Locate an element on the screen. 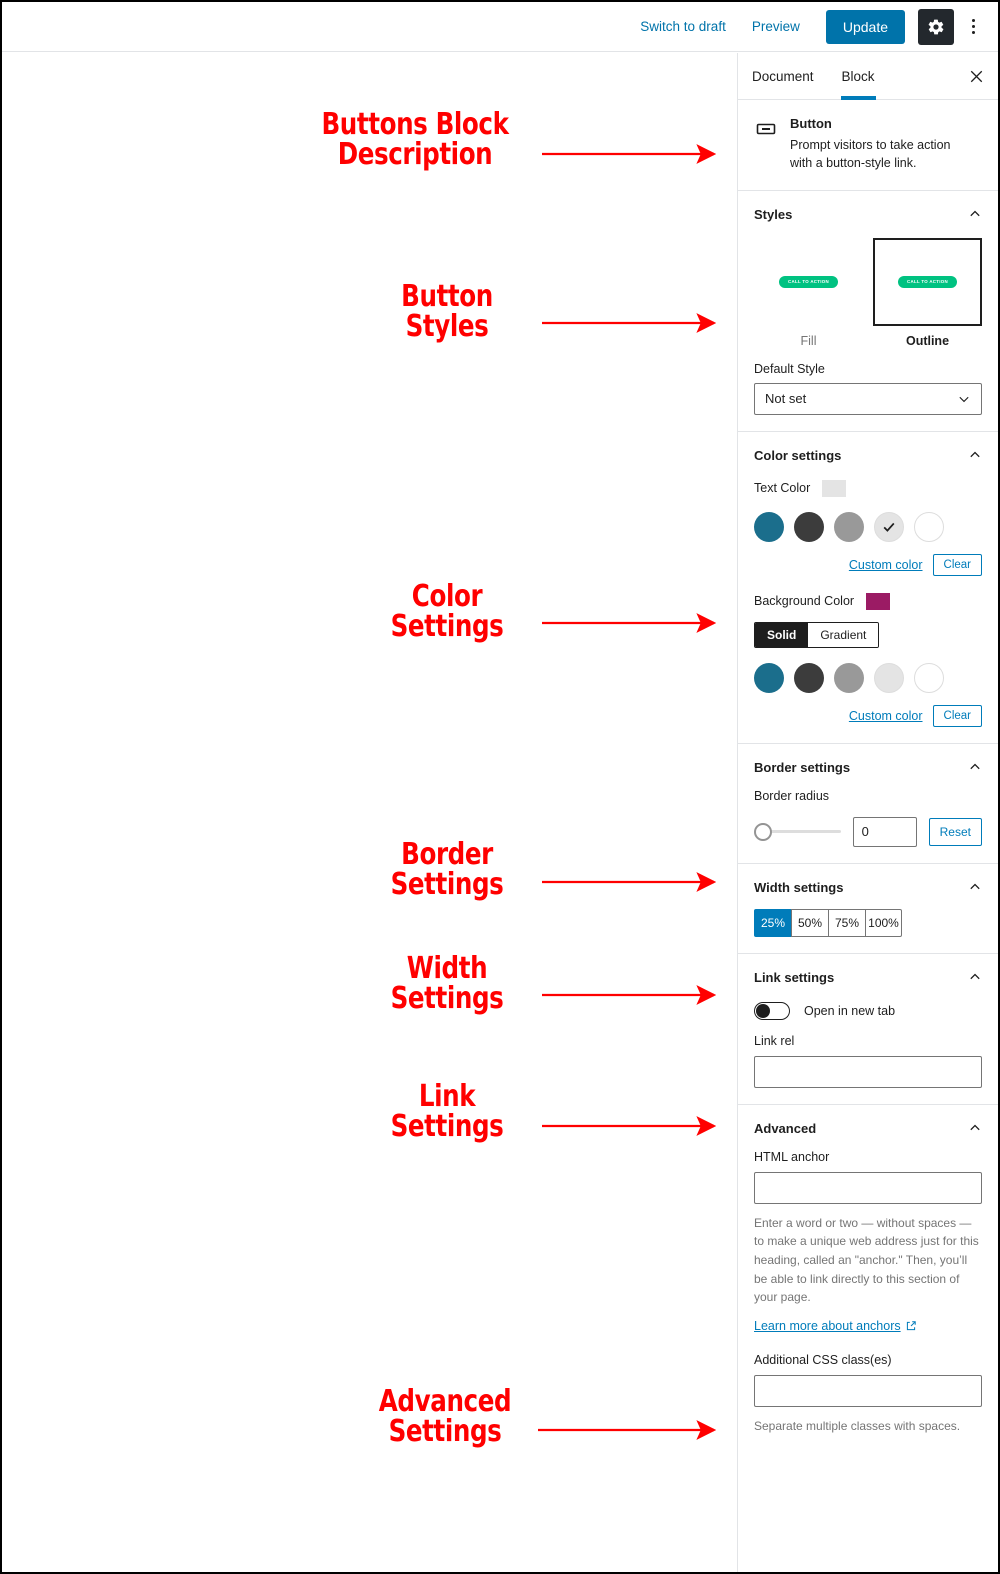 This screenshot has width=1000, height=1574. annotation-label: Advanced Settings is located at coordinates (445, 1416).